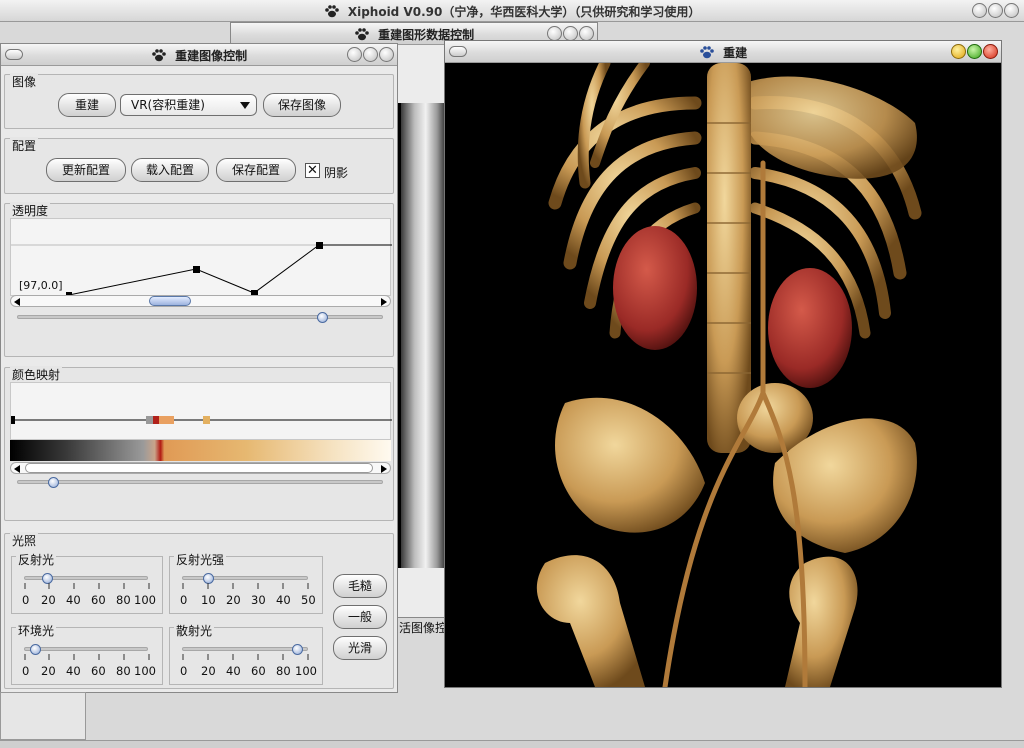 This screenshot has height=748, width=1024. I want to click on image-group-title: 图像, so click(24, 81).